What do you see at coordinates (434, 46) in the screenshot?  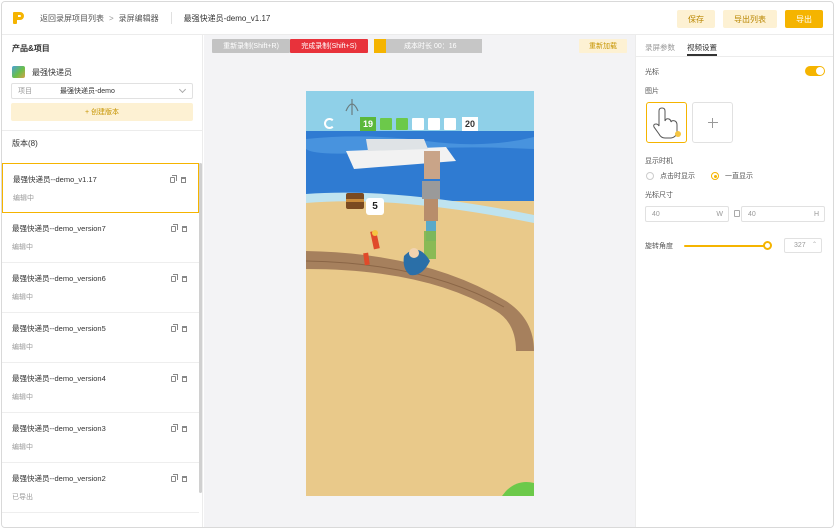 I see `duration-display: 成本时长 00：16` at bounding box center [434, 46].